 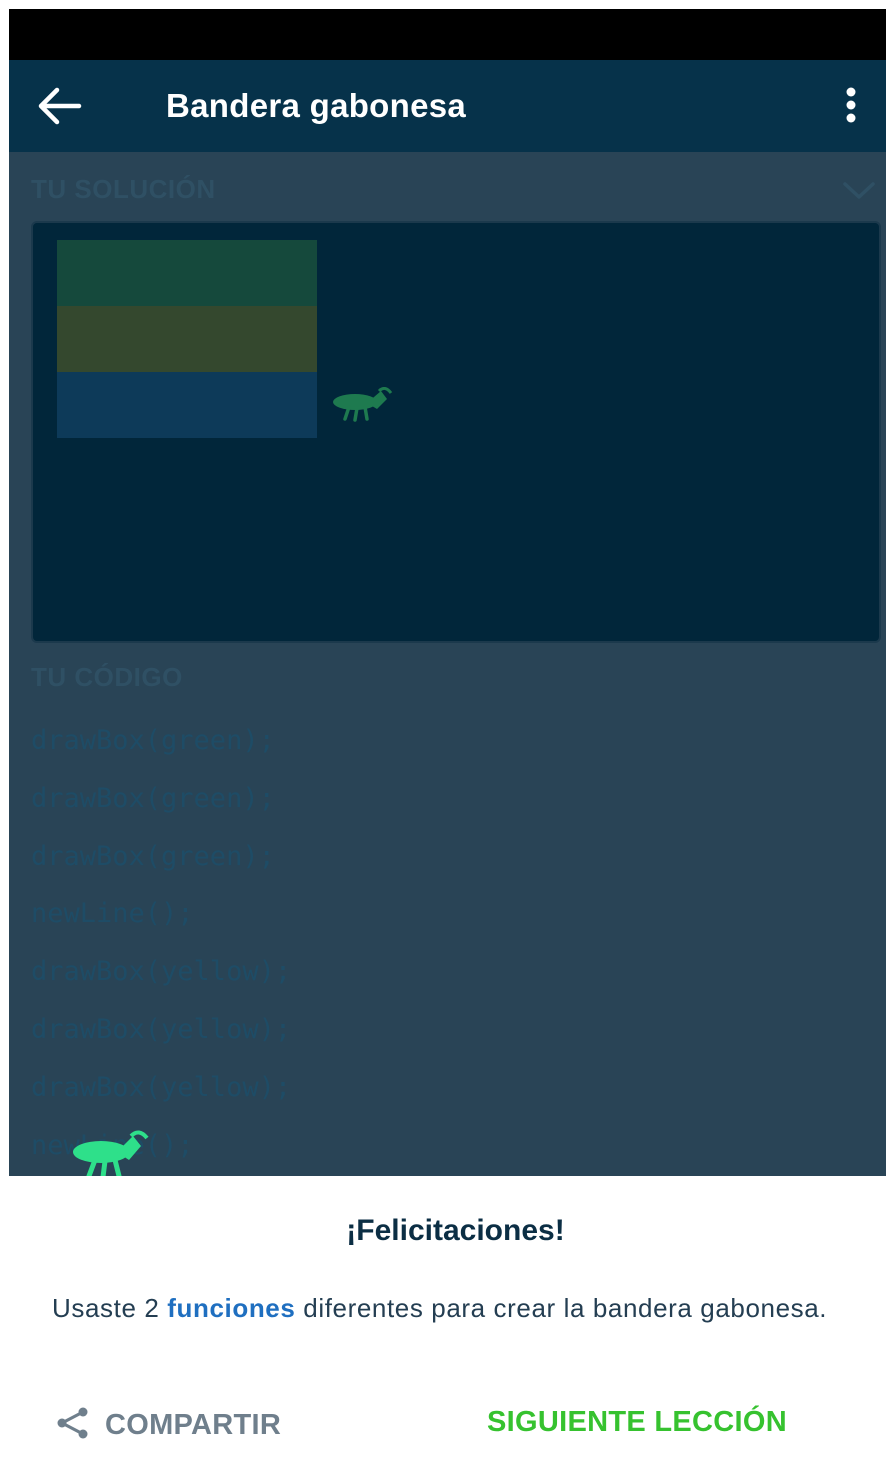 I want to click on congrats-title: ¡Felicitaciones!, so click(x=455, y=1230).